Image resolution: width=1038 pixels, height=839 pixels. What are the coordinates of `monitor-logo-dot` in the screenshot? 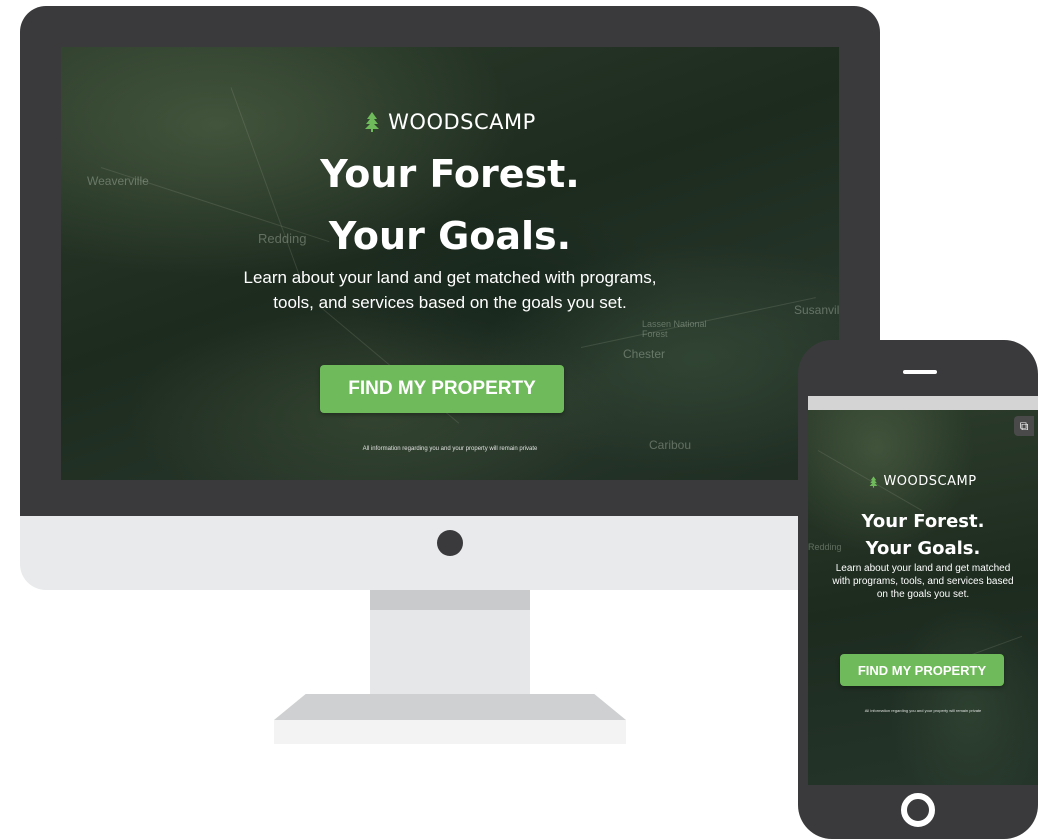 It's located at (450, 543).